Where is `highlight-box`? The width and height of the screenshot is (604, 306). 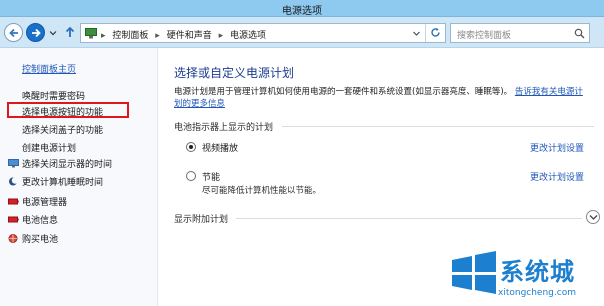 highlight-box is located at coordinates (68, 110).